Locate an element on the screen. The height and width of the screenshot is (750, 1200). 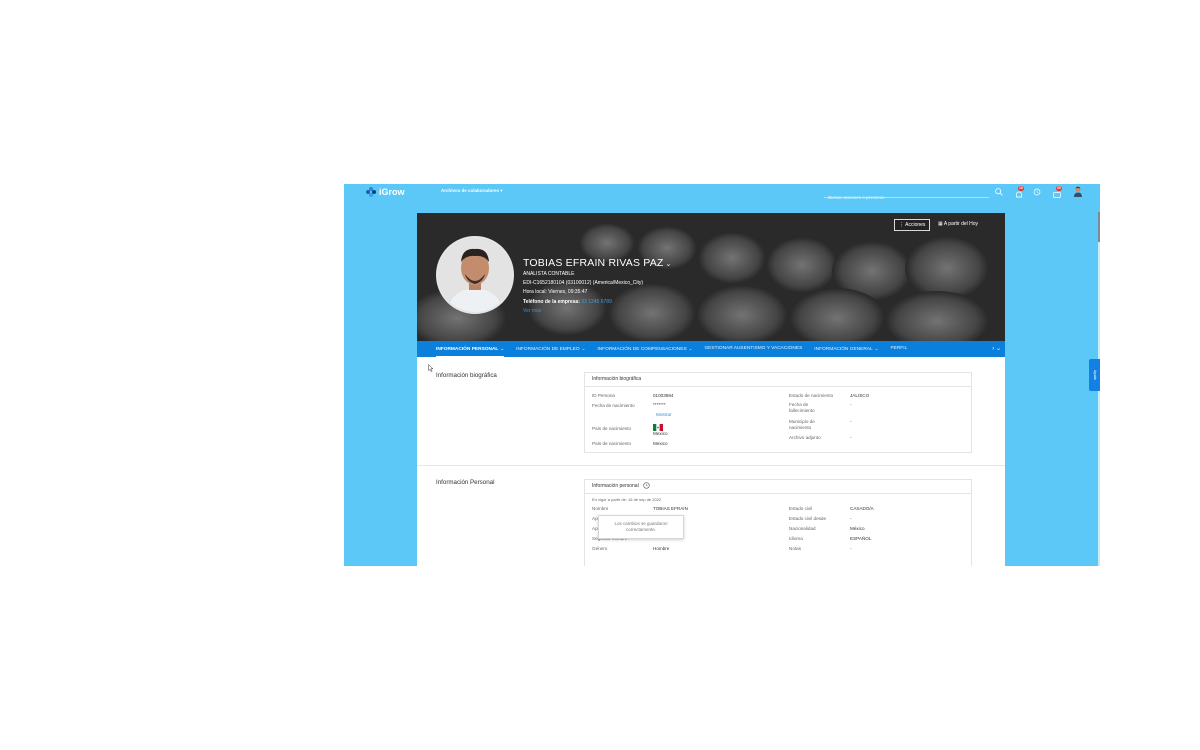
phone-label: Teléfono de la empresa: is located at coordinates (551, 302).